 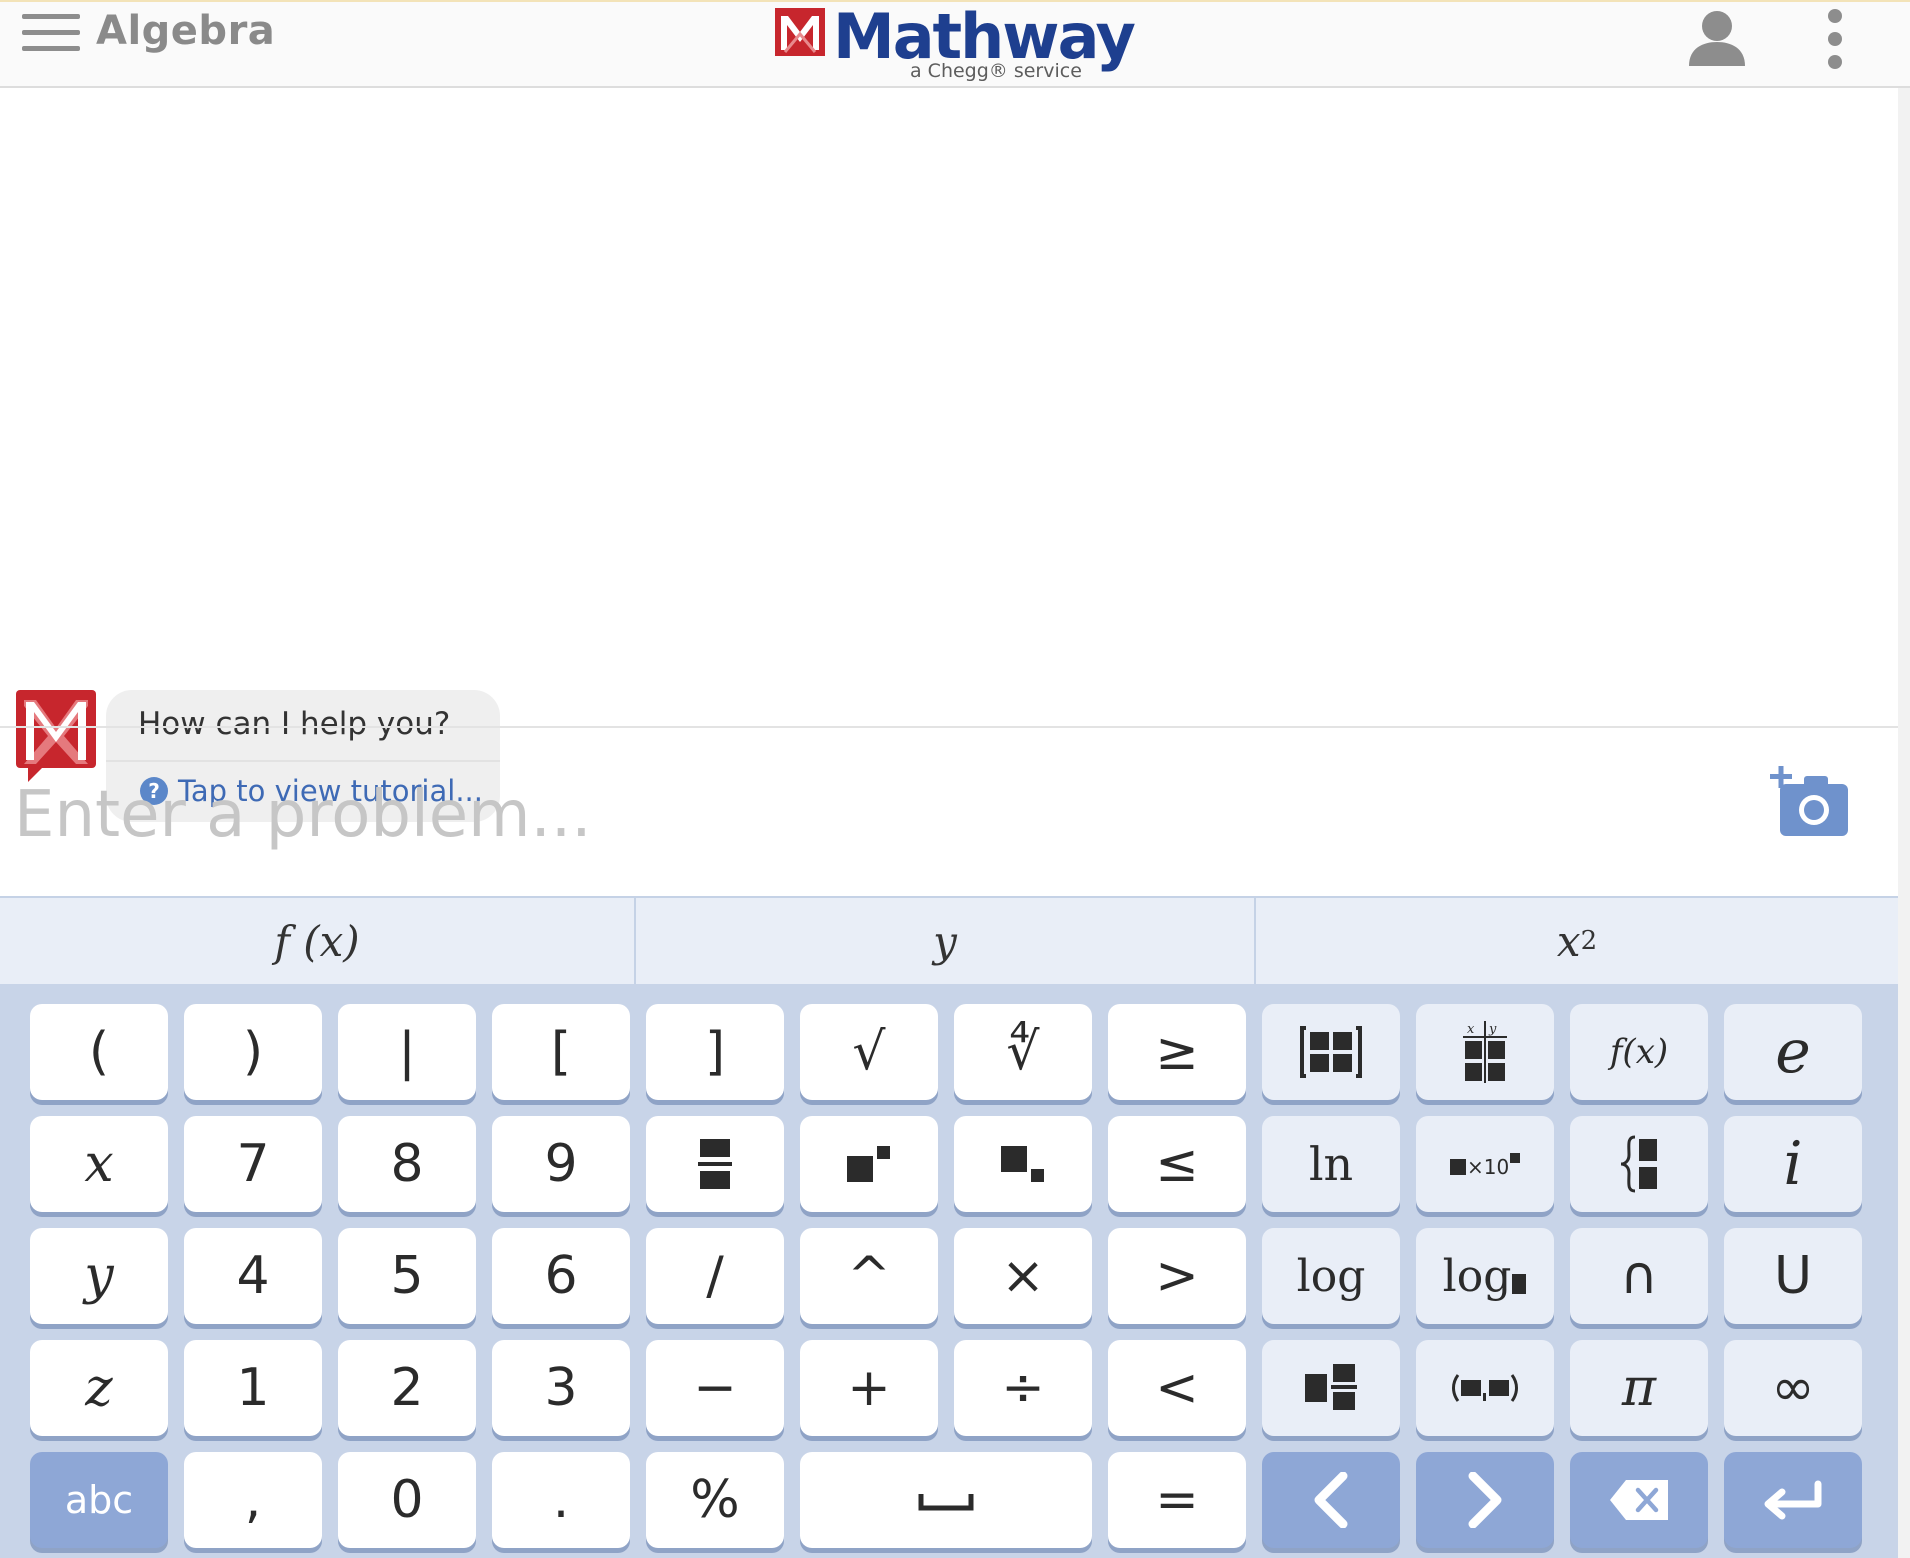 I want to click on key-0: 0, so click(x=407, y=1500).